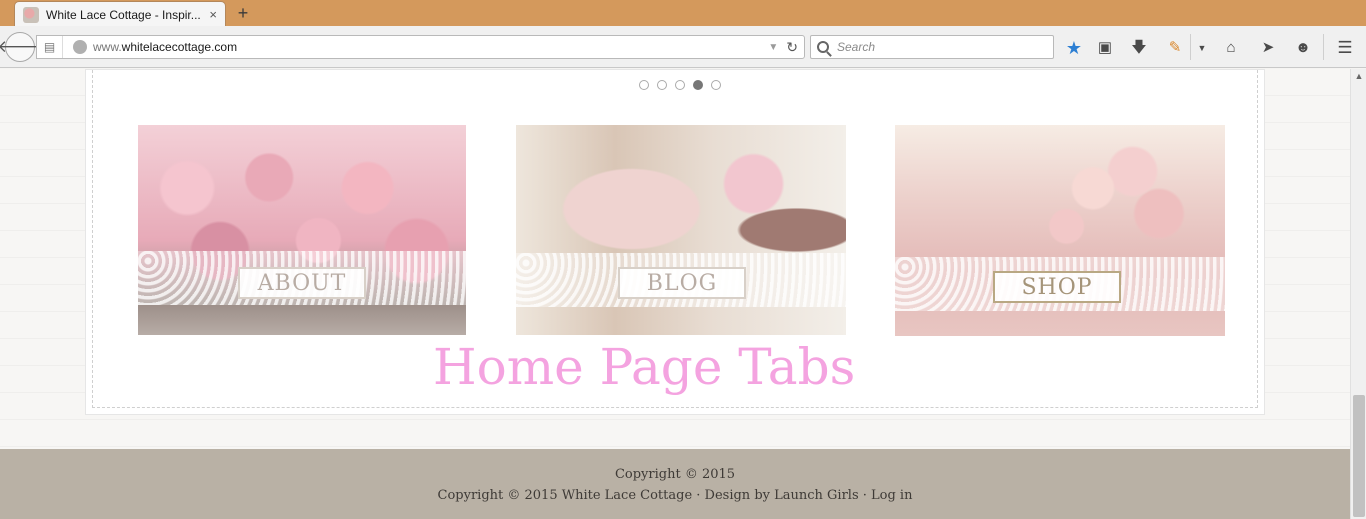 The width and height of the screenshot is (1366, 519). Describe the element at coordinates (31, 14) in the screenshot. I see `site-favicon-icon` at that location.